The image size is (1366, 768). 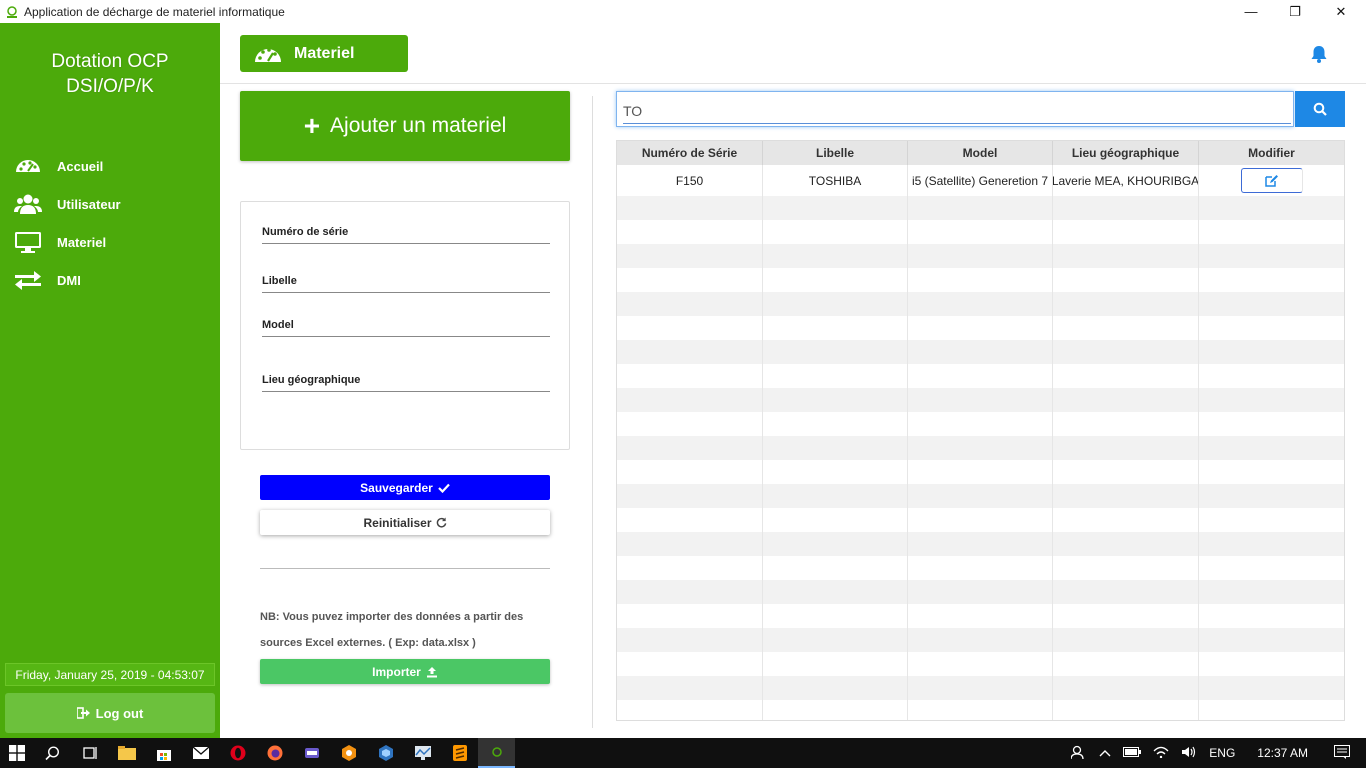 I want to click on reset-button: Reinitialiser, so click(x=405, y=522).